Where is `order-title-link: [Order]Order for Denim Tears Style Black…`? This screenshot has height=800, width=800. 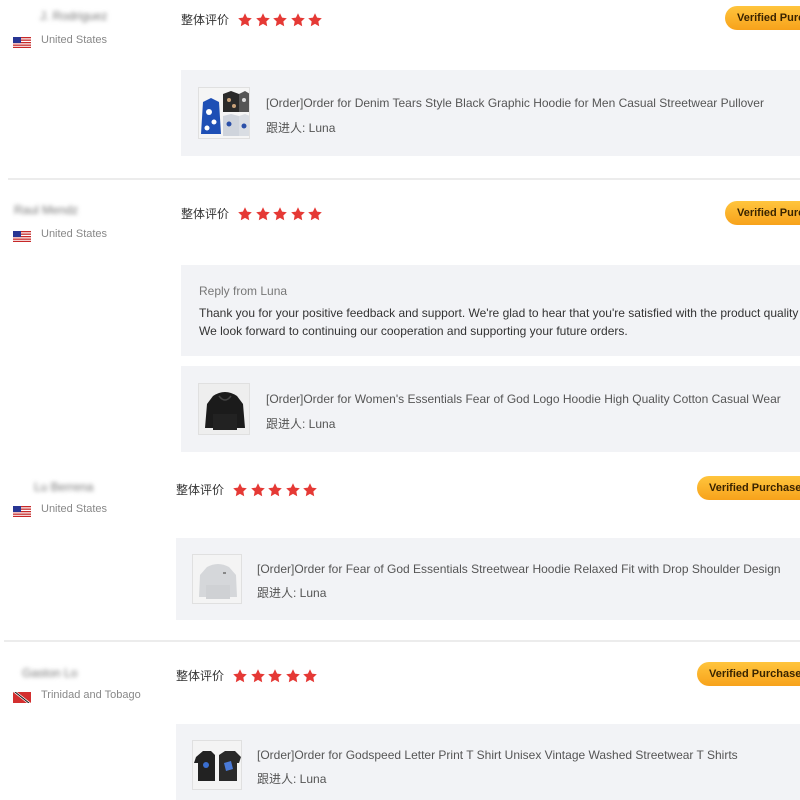 order-title-link: [Order]Order for Denim Tears Style Black… is located at coordinates (515, 103).